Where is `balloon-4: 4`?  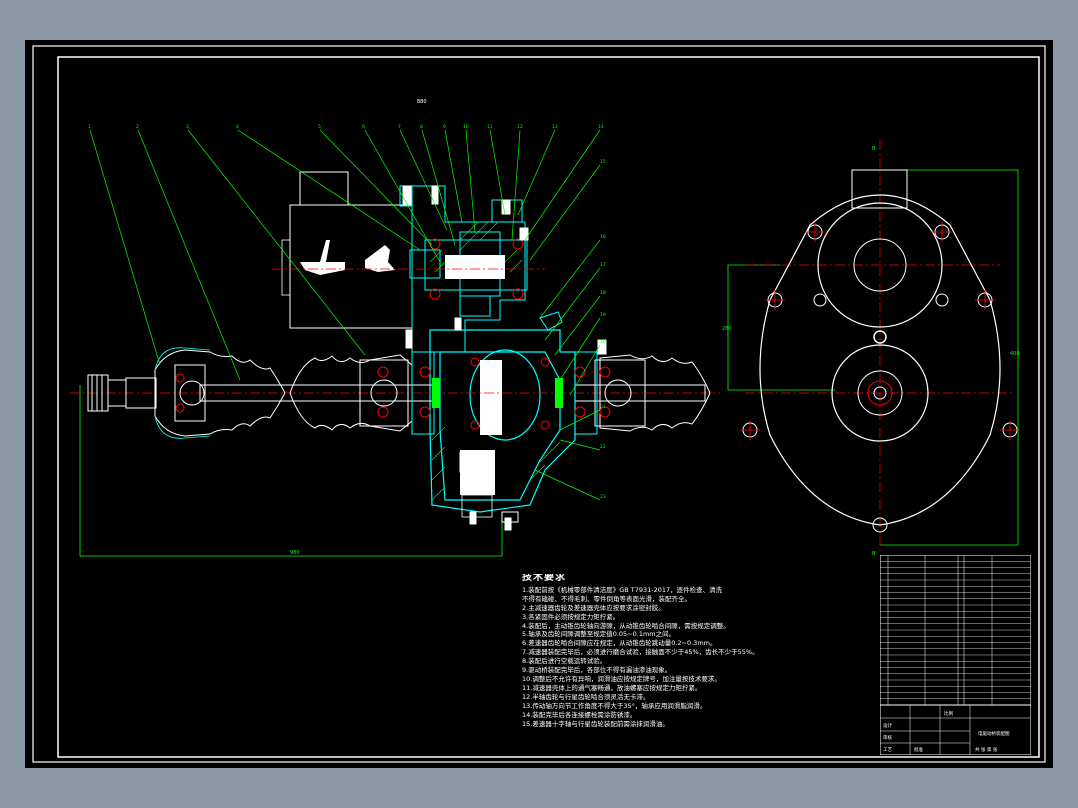
balloon-4: 4 is located at coordinates (237, 127).